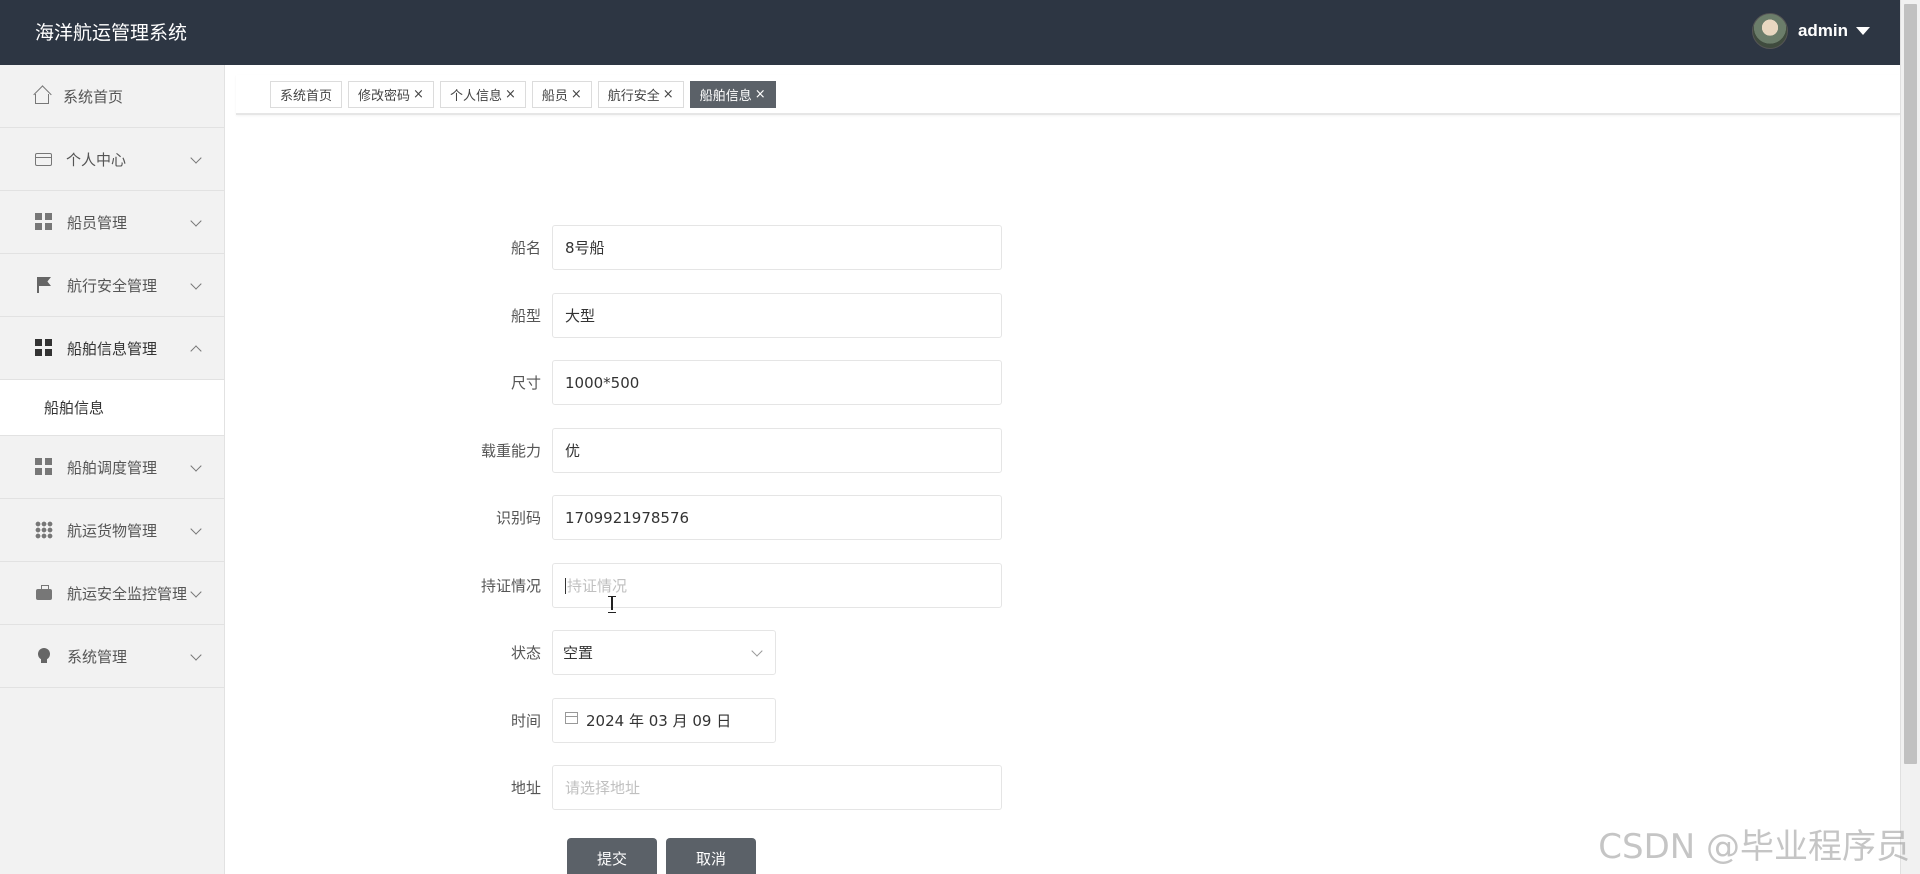 The height and width of the screenshot is (874, 1920). I want to click on placeholder: 持证情况, so click(597, 586).